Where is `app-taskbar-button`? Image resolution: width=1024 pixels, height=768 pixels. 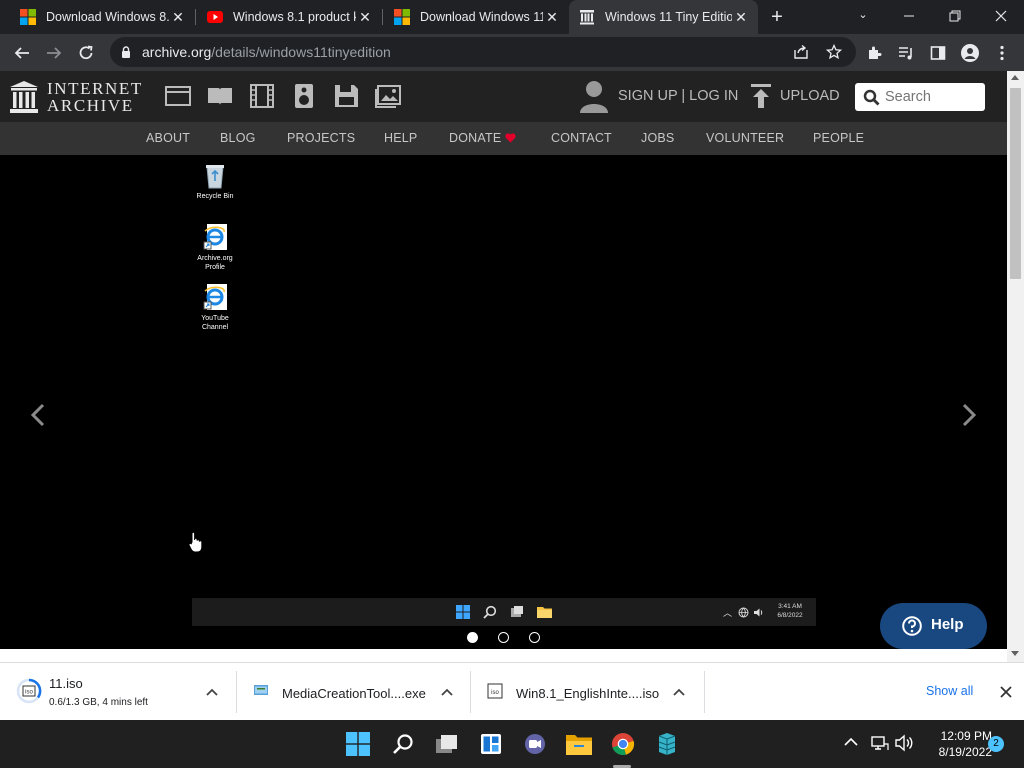 app-taskbar-button is located at coordinates (667, 744).